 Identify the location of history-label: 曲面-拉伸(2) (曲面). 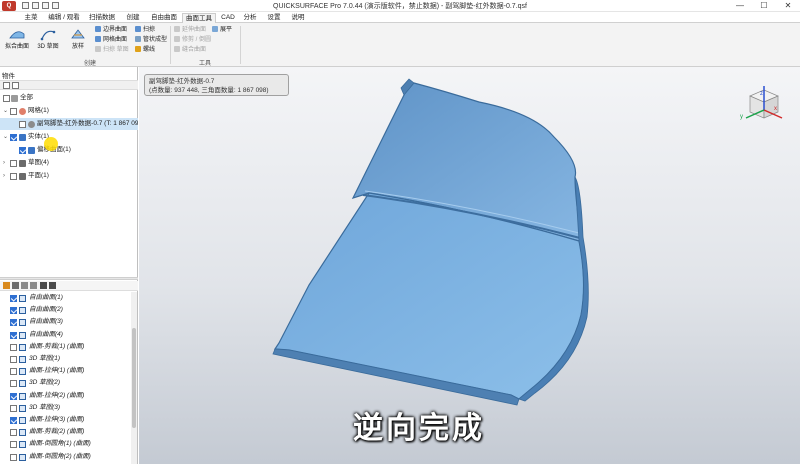
(57, 395).